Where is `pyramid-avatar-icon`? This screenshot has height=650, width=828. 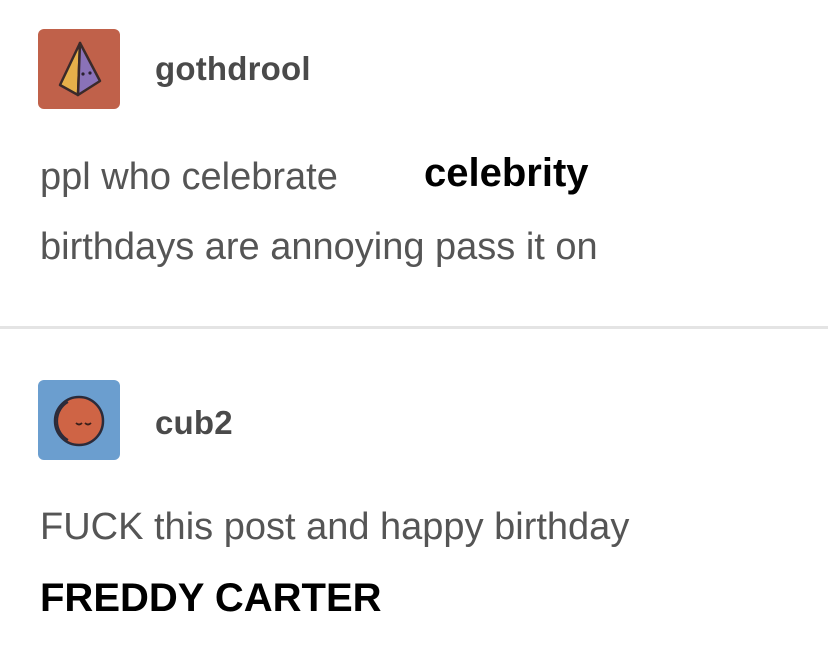
pyramid-avatar-icon is located at coordinates (79, 69).